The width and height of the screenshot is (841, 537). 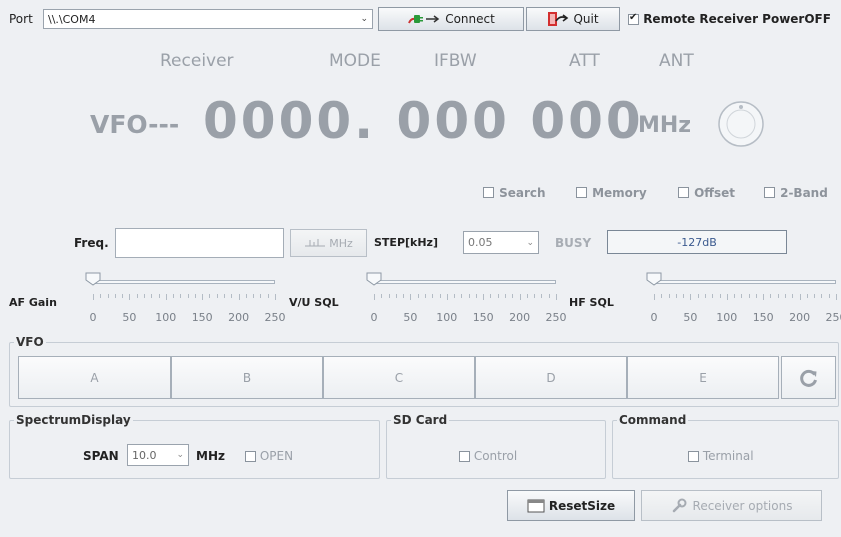 I want to click on hf-sql-slider: 0 50 100 150 200 250, so click(x=743, y=300).